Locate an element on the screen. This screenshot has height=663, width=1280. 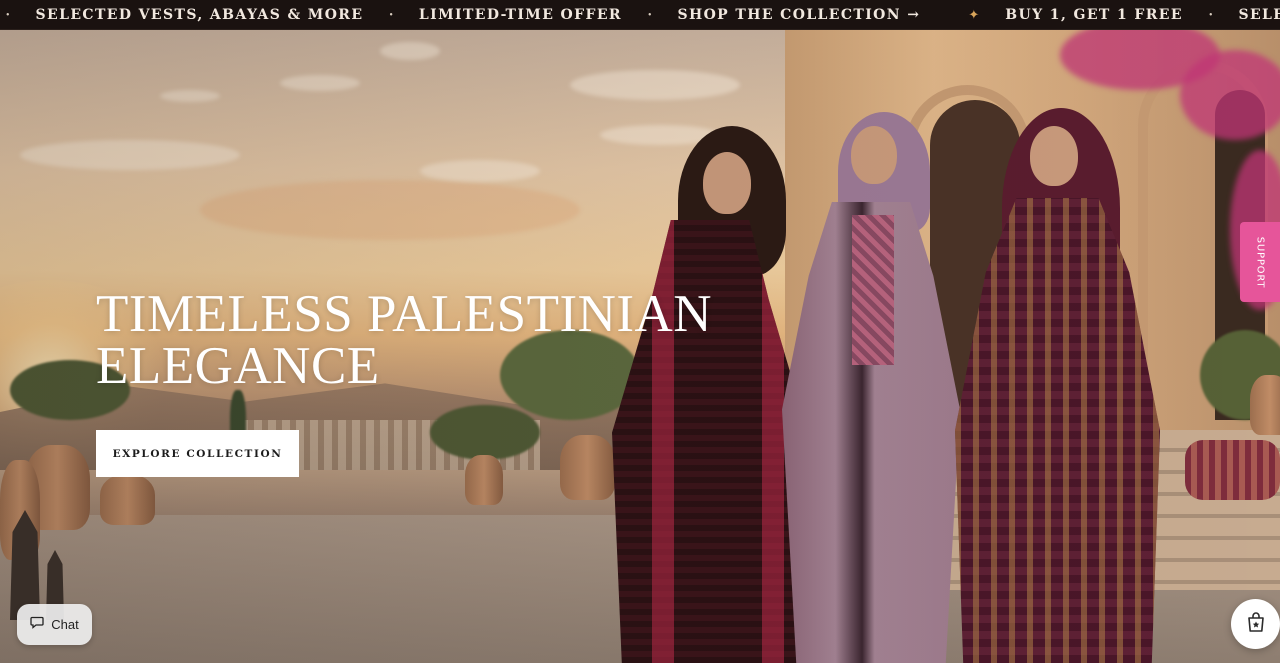
chat-bubble-icon is located at coordinates (37, 624).